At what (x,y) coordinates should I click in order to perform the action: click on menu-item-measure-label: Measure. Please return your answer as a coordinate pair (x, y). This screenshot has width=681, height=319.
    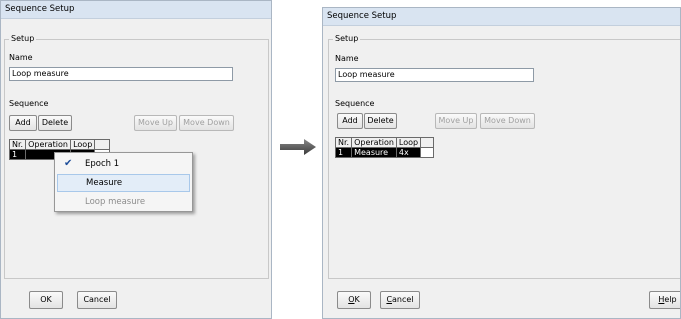
    Looking at the image, I should click on (104, 183).